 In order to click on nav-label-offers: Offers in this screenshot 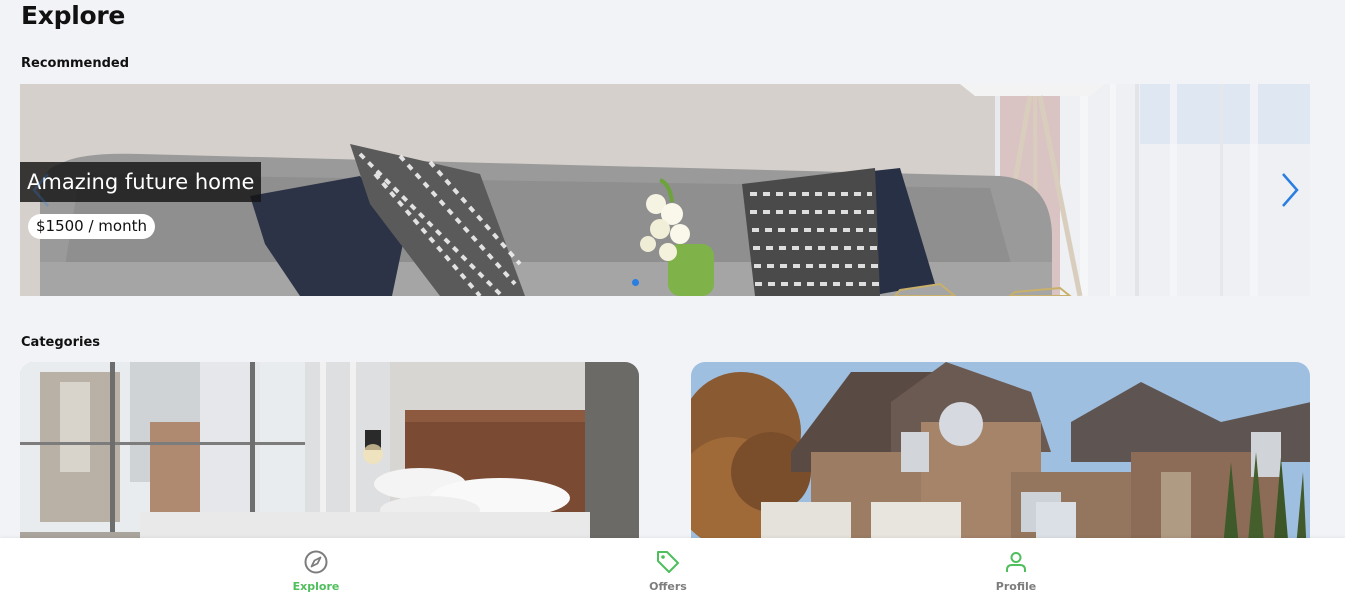, I will do `click(668, 586)`.